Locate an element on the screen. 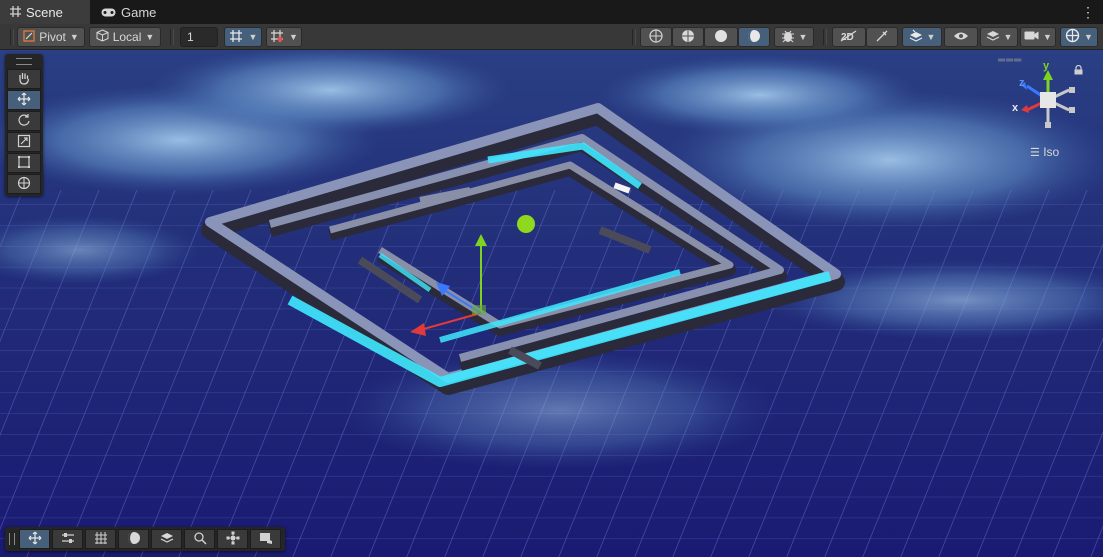 Image resolution: width=1103 pixels, height=557 pixels. hand-icon is located at coordinates (24, 79).